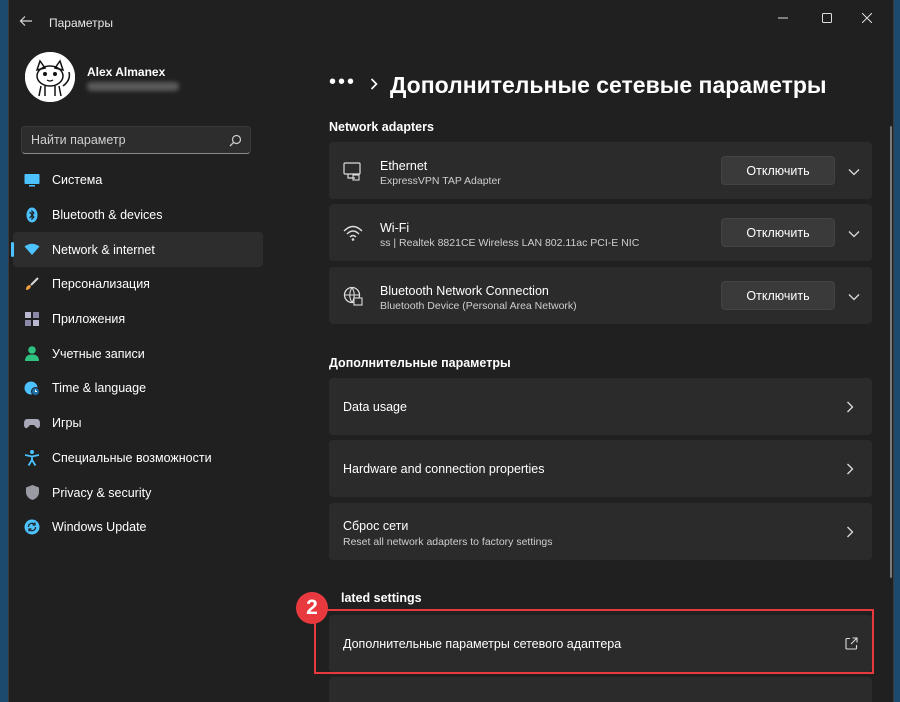 This screenshot has height=702, width=900. Describe the element at coordinates (353, 171) in the screenshot. I see `ethernet-icon` at that location.